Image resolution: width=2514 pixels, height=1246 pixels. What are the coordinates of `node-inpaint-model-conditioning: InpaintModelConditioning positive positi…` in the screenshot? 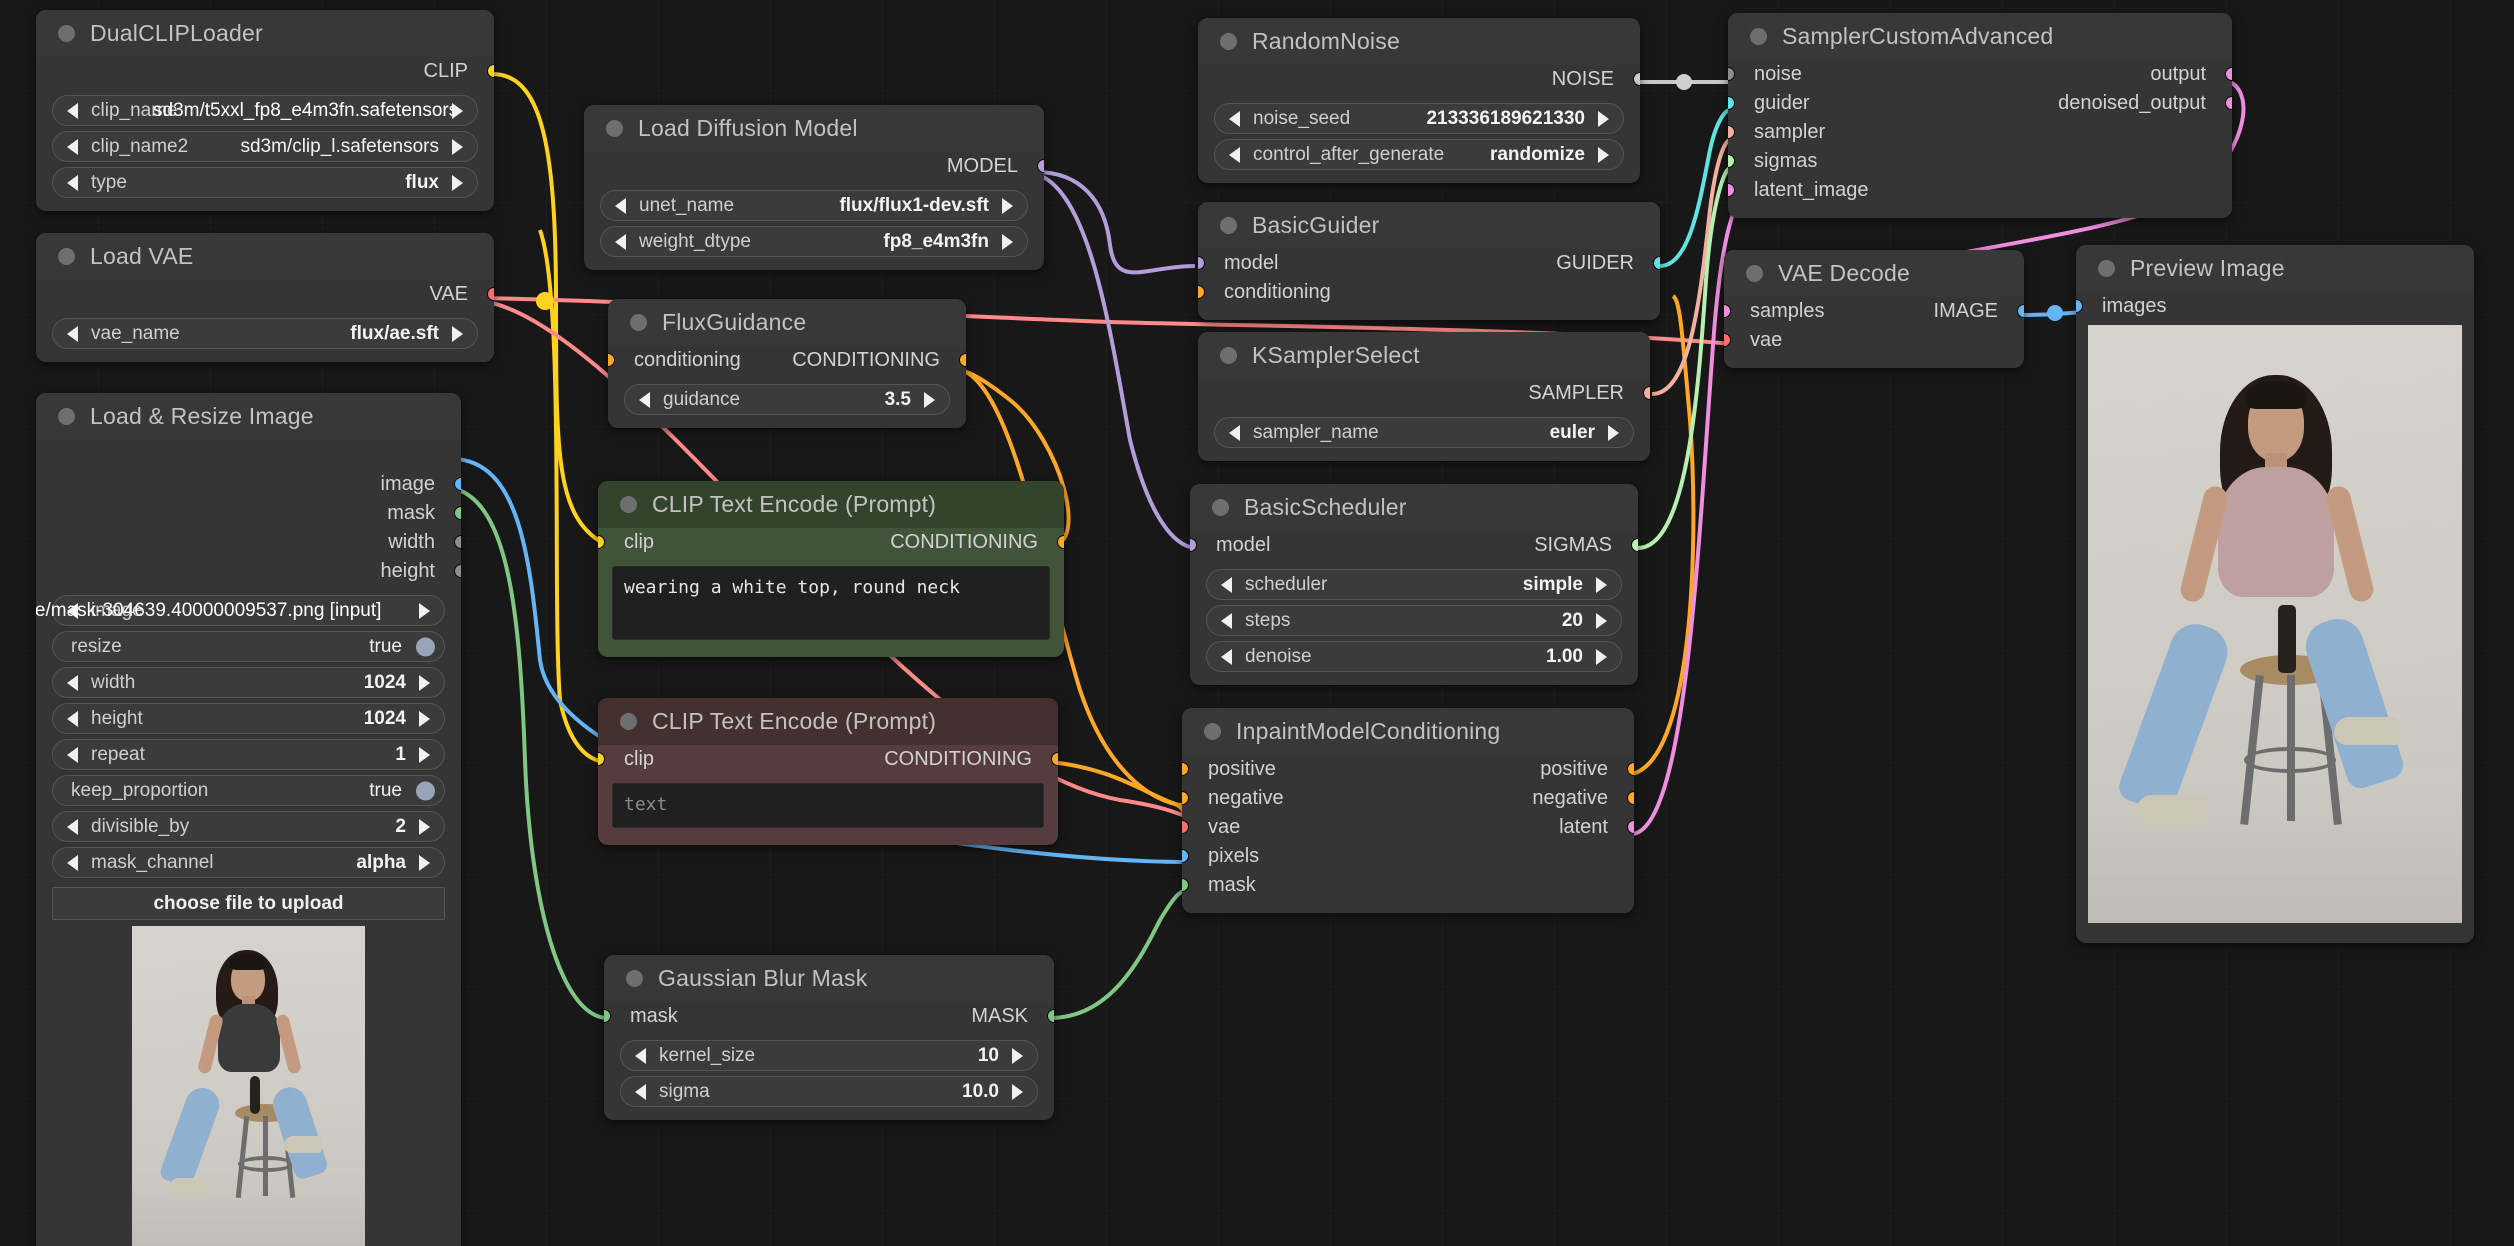 It's located at (1408, 810).